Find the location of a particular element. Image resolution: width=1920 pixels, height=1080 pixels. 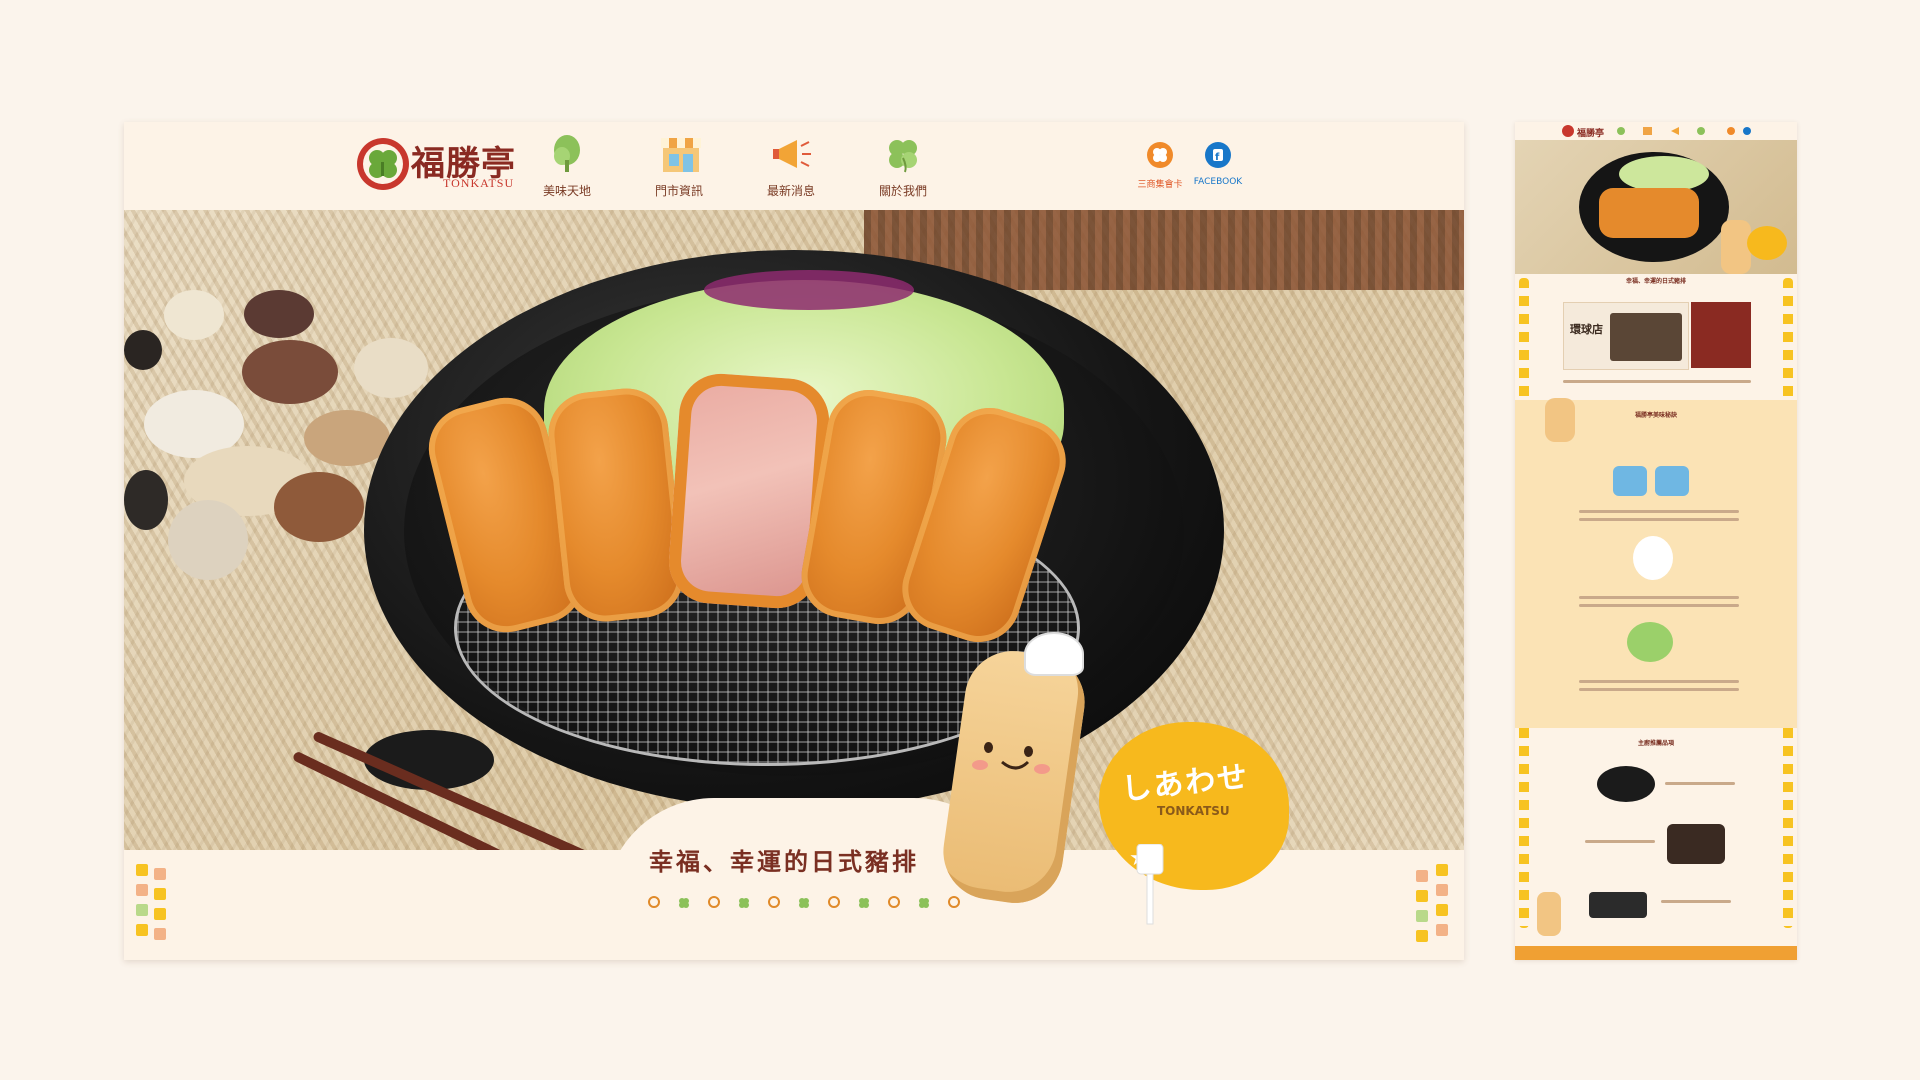

preview-logo: 福勝亭 is located at coordinates (1591, 134).